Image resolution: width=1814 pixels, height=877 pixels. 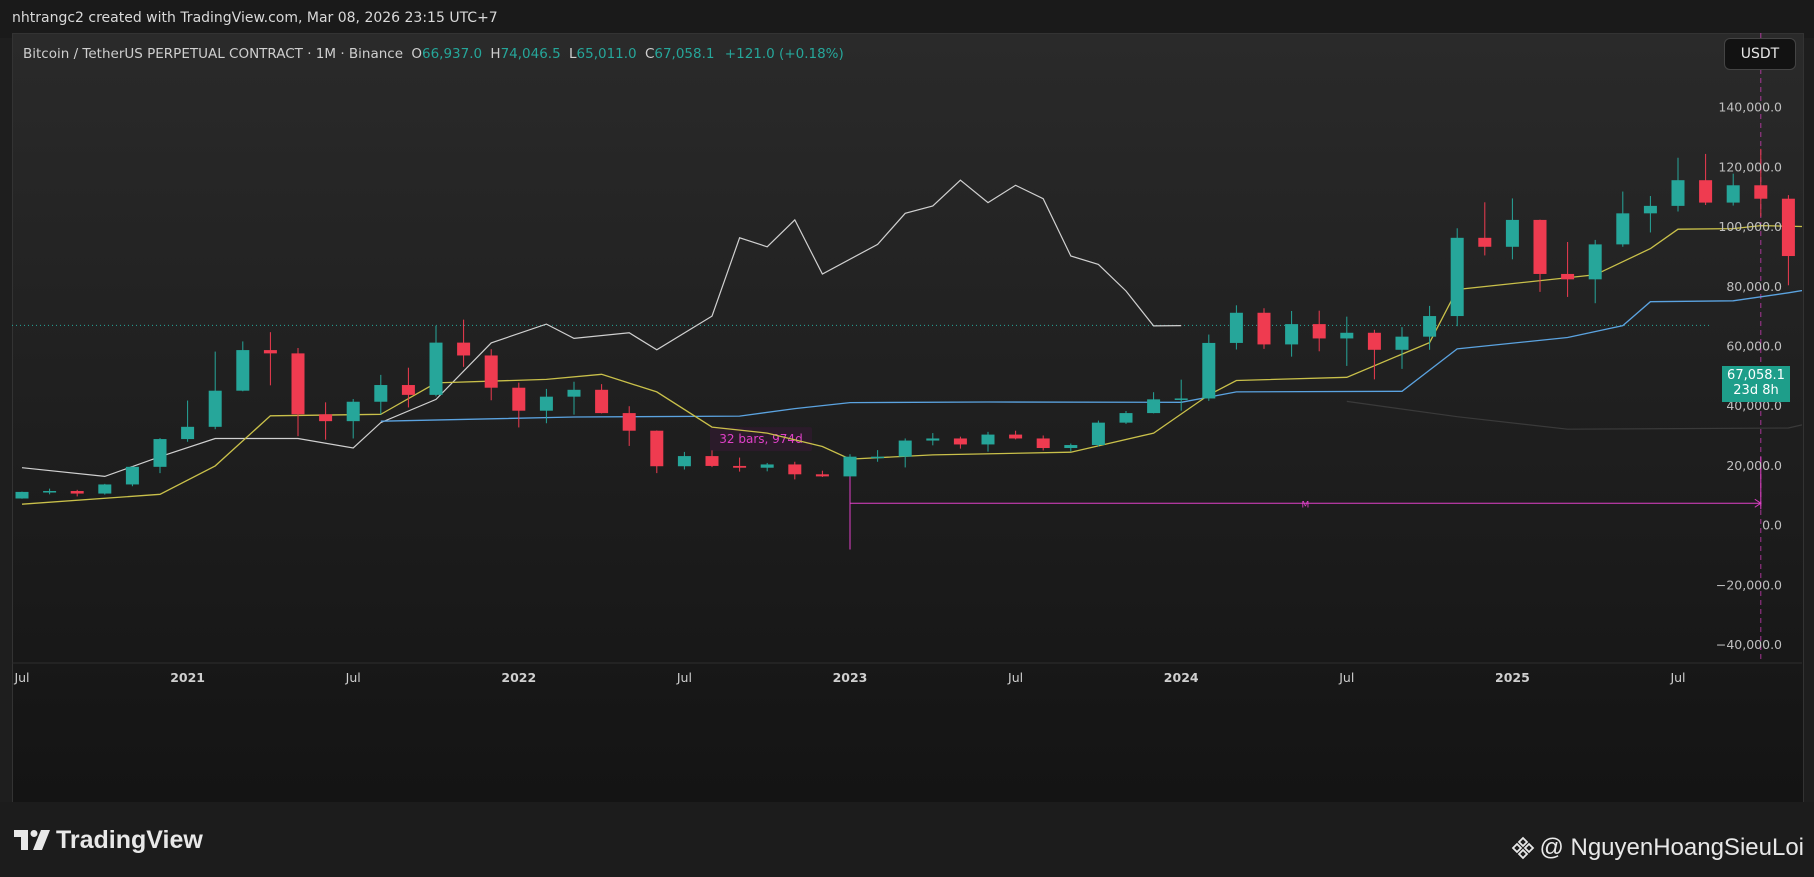 I want to click on y-tick-label: −40,000.0, so click(x=1749, y=644).